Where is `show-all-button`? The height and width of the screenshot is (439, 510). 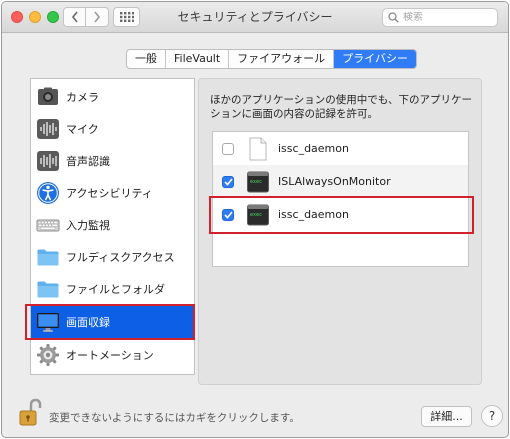
show-all-button is located at coordinates (126, 17).